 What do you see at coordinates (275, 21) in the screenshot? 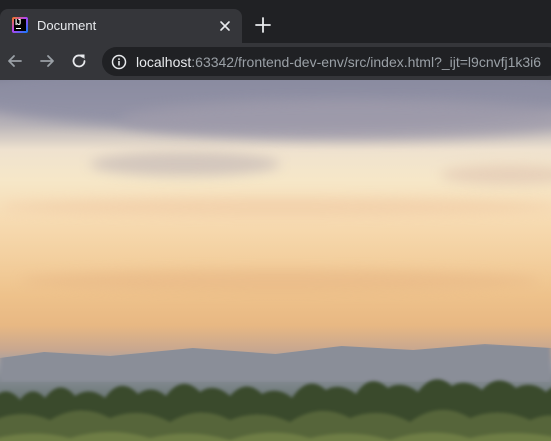
I see `tab-strip: IJ Document` at bounding box center [275, 21].